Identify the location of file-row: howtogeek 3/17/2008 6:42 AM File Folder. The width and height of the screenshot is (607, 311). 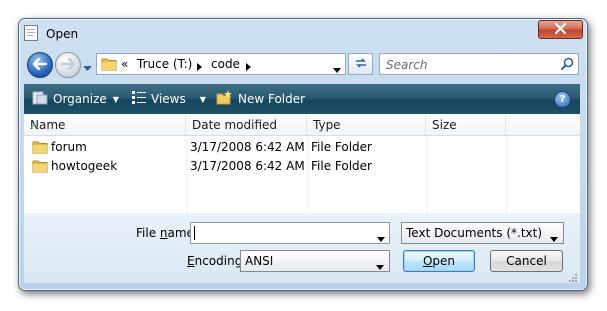
(302, 166).